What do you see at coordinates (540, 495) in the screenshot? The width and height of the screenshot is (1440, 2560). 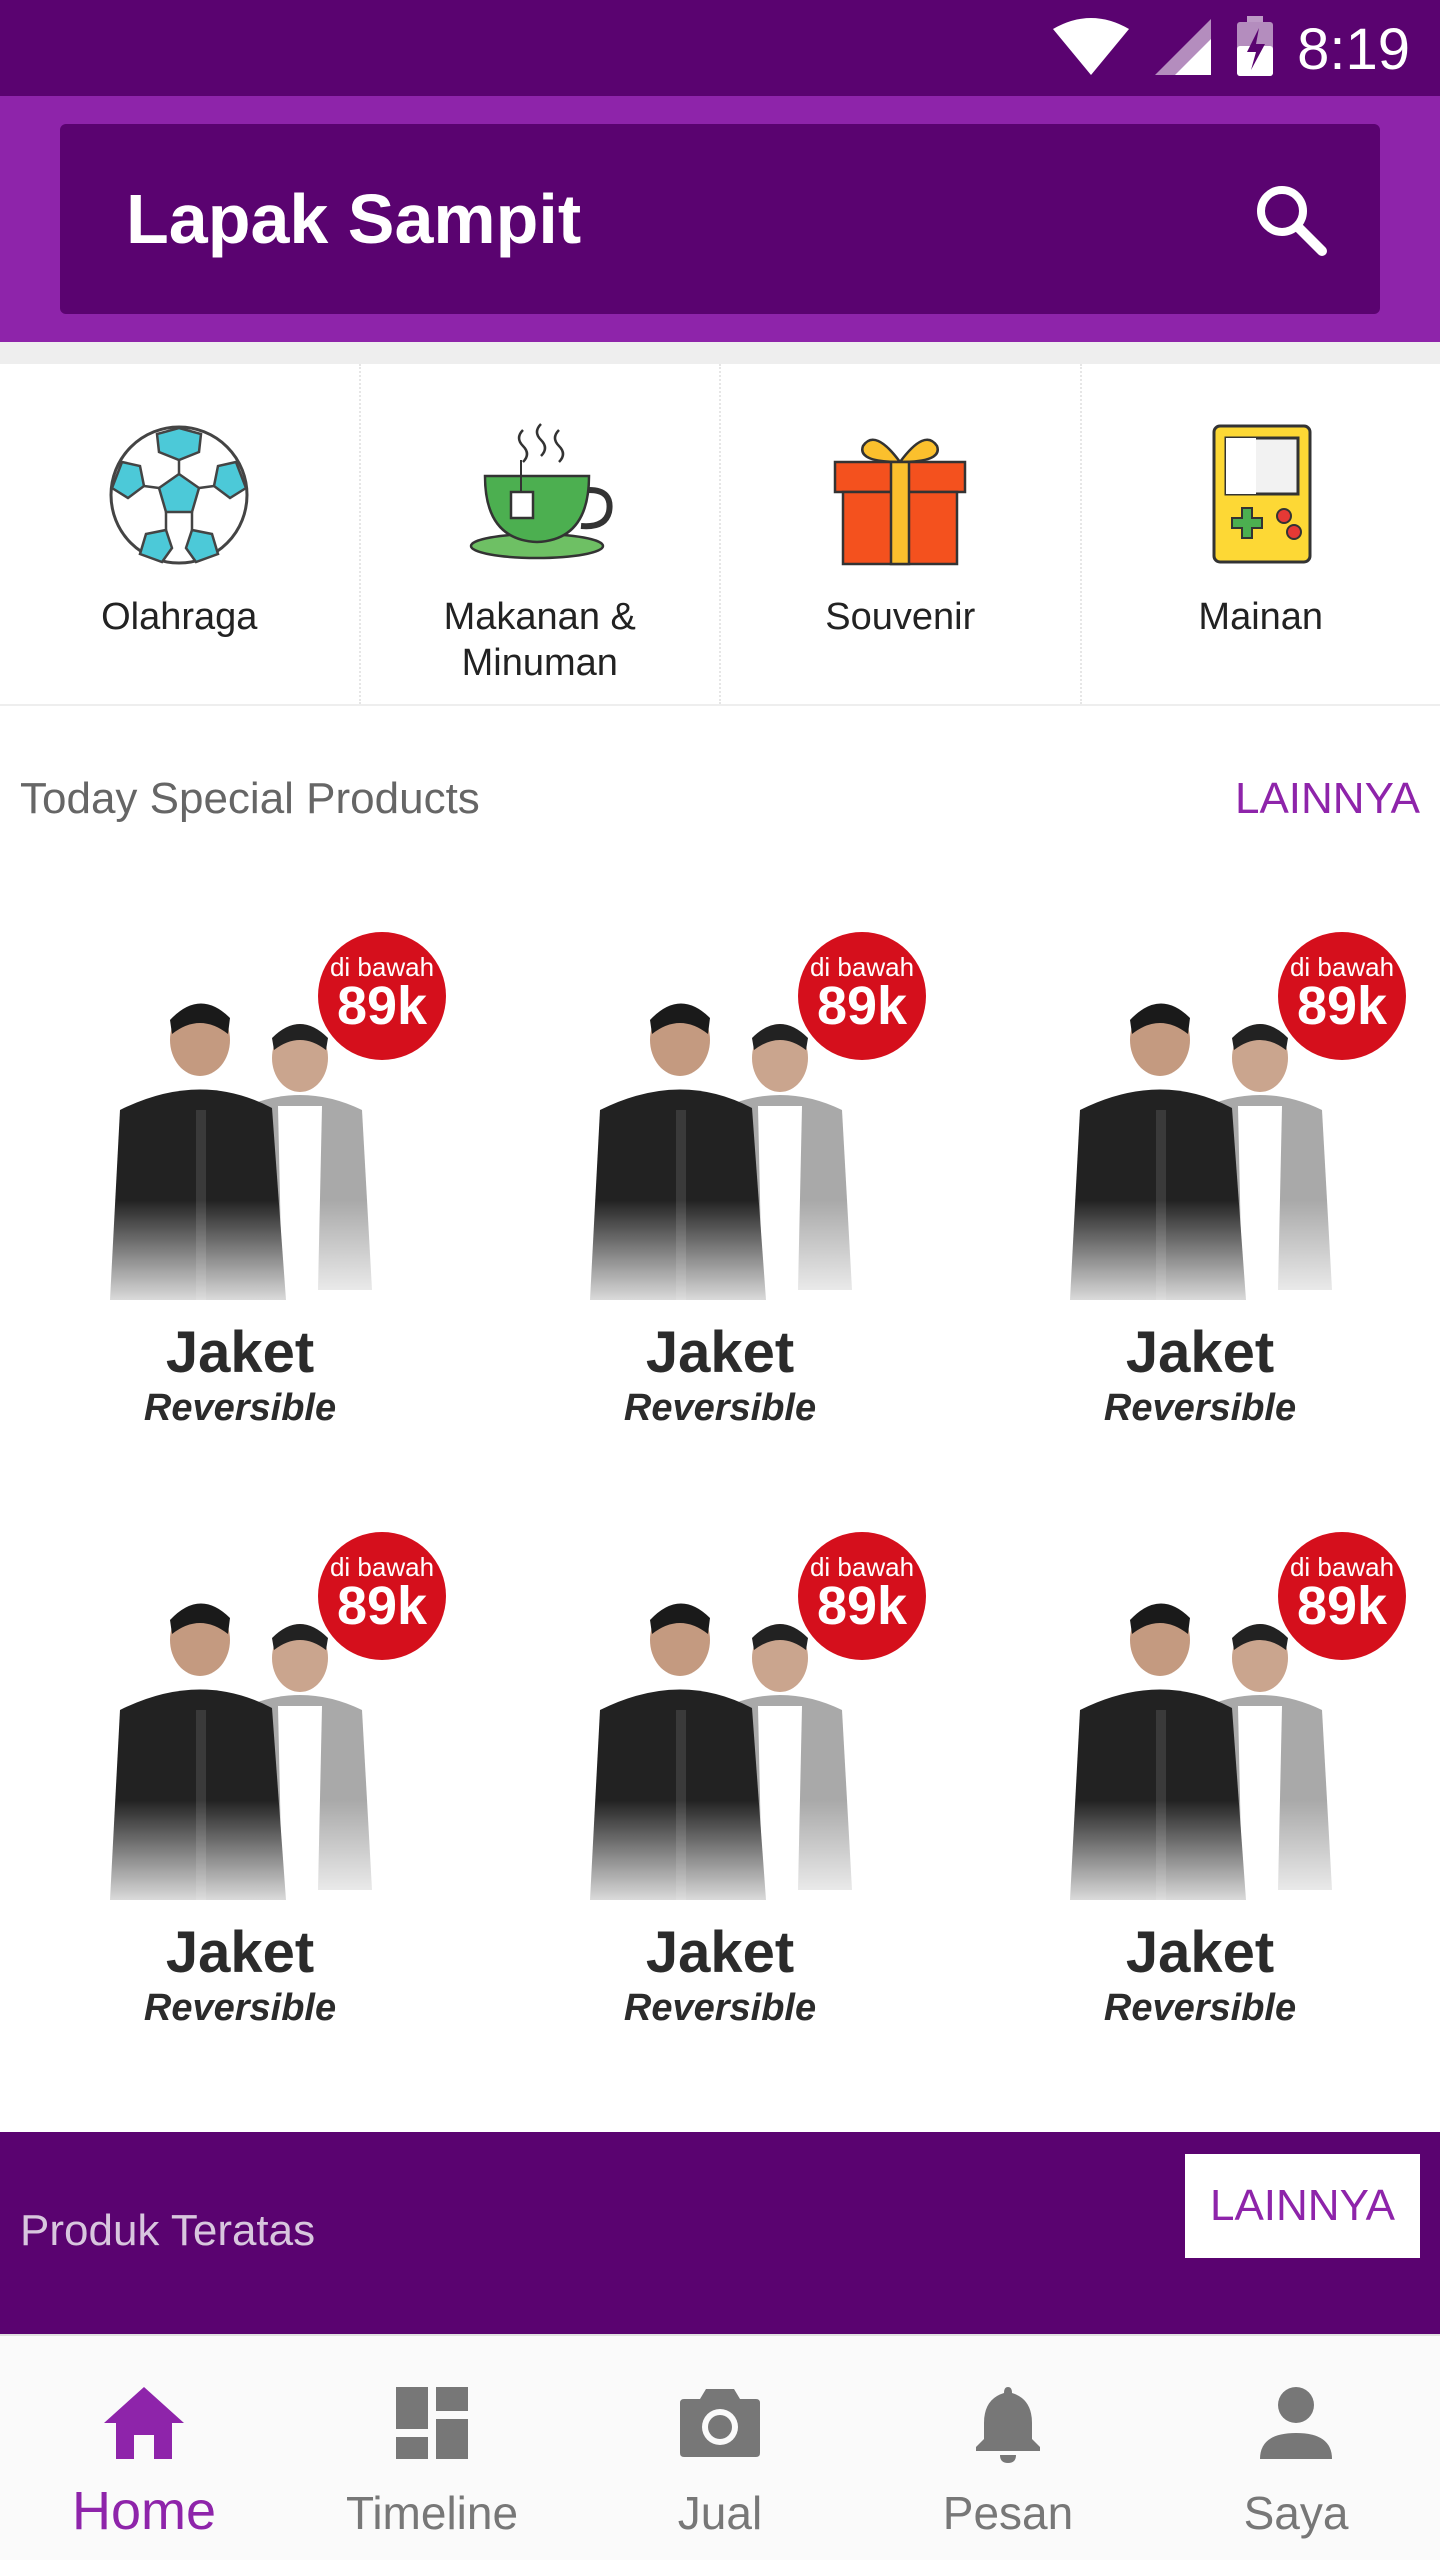 I see `tea-cup-icon` at bounding box center [540, 495].